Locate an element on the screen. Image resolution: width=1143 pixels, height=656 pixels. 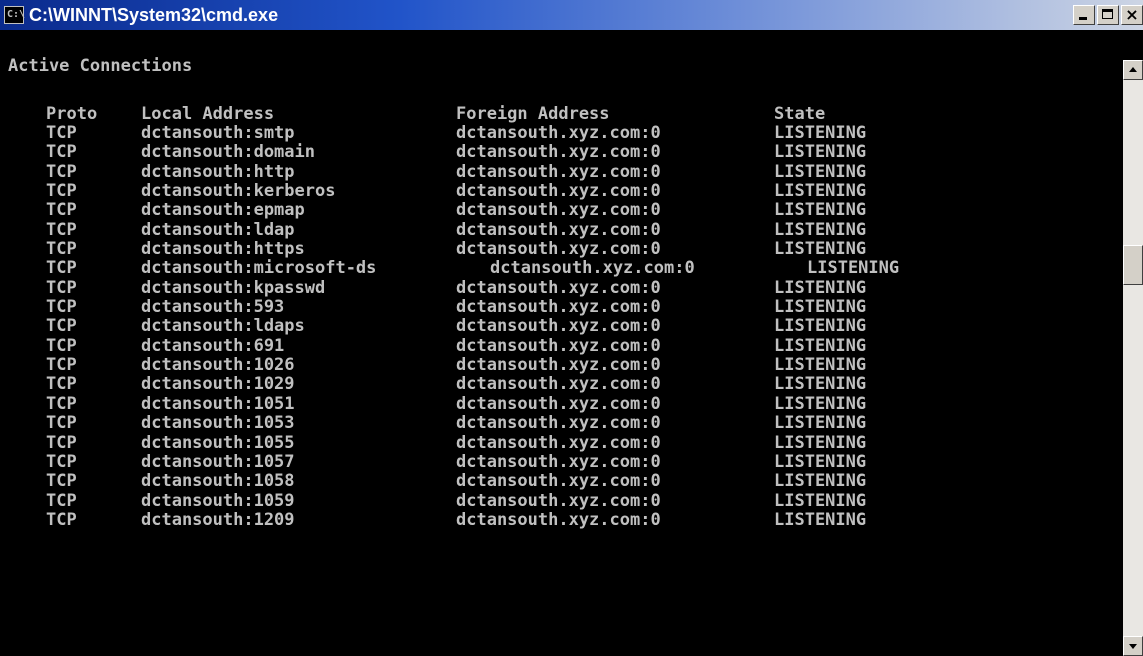
cell-local-address: dctansouth:http is located at coordinates (218, 171).